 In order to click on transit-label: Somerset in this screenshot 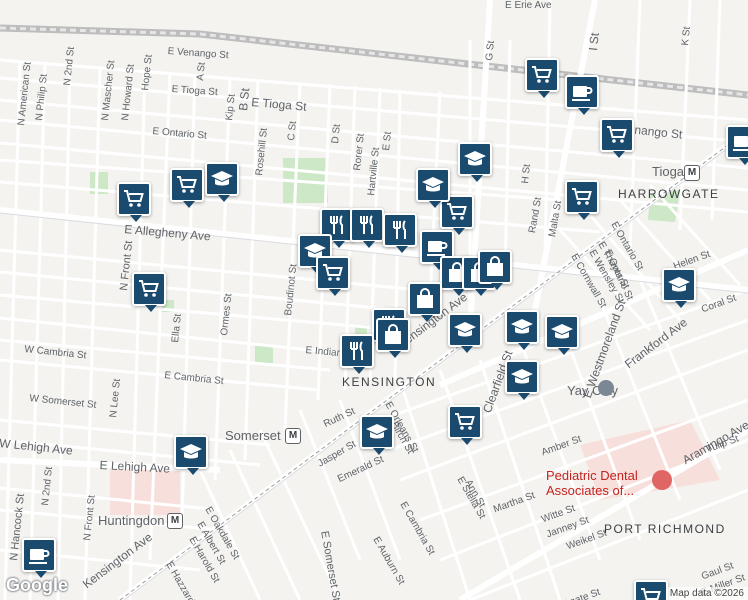, I will do `click(253, 435)`.